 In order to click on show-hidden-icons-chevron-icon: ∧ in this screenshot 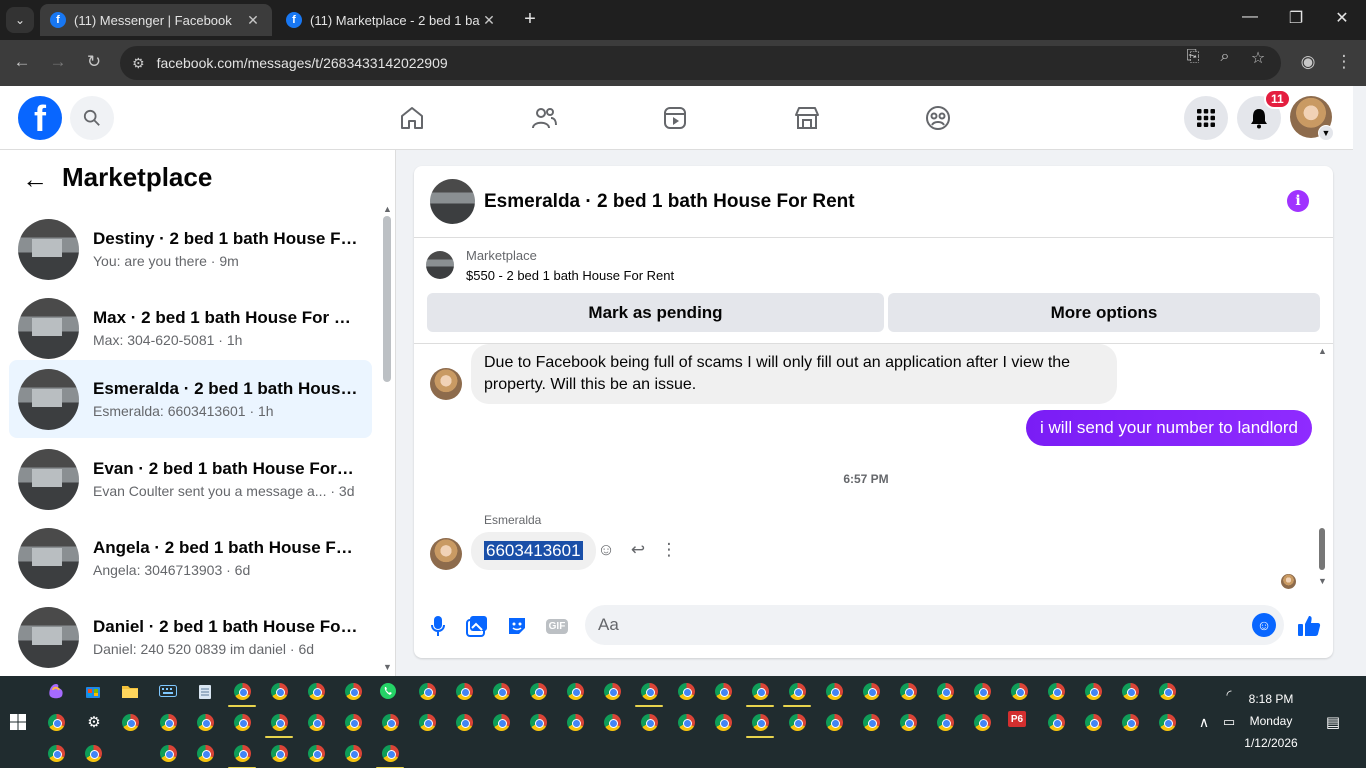, I will do `click(1204, 722)`.